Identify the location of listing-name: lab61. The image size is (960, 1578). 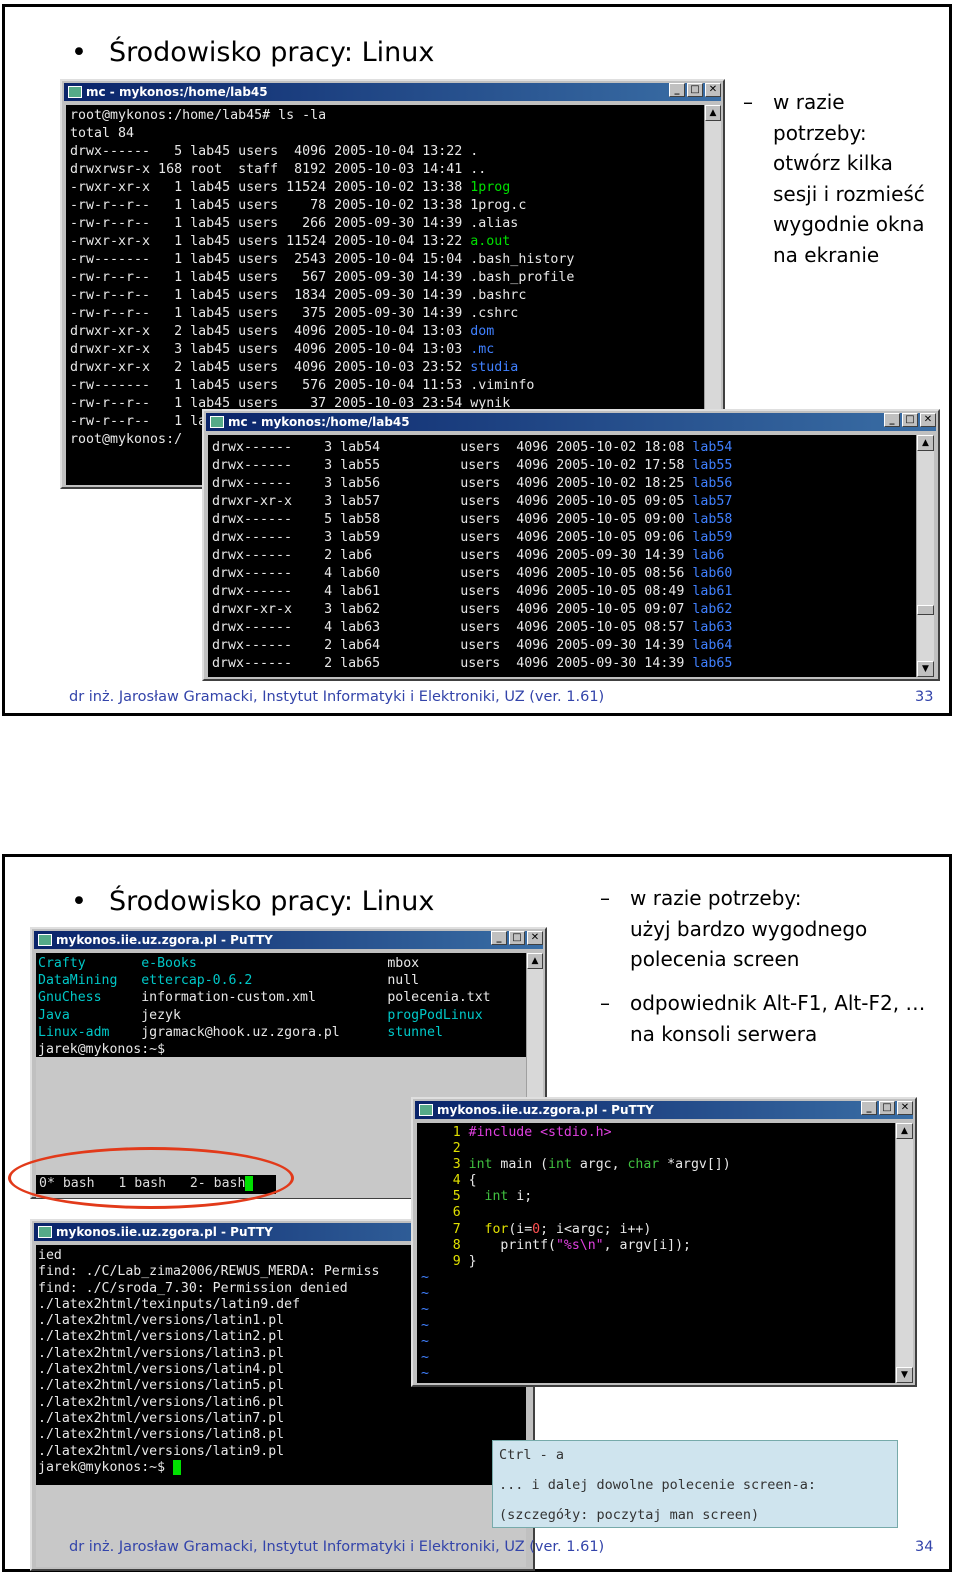
(712, 591).